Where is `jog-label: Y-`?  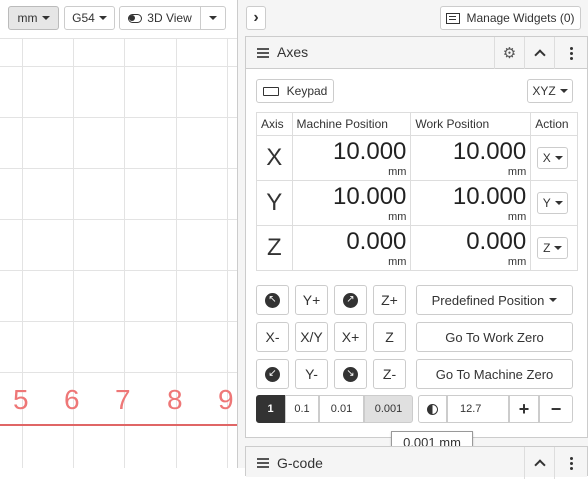 jog-label: Y- is located at coordinates (311, 374).